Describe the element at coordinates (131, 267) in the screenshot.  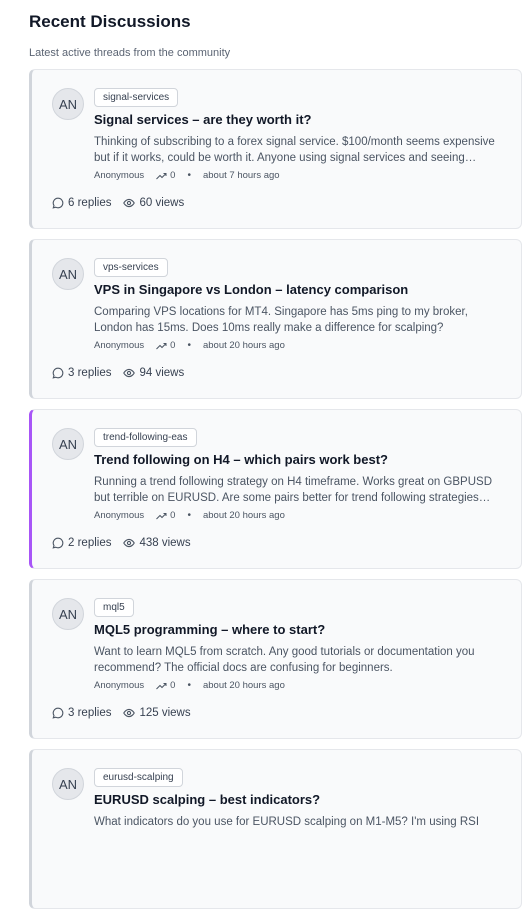
I see `thread-tag: vps-services` at that location.